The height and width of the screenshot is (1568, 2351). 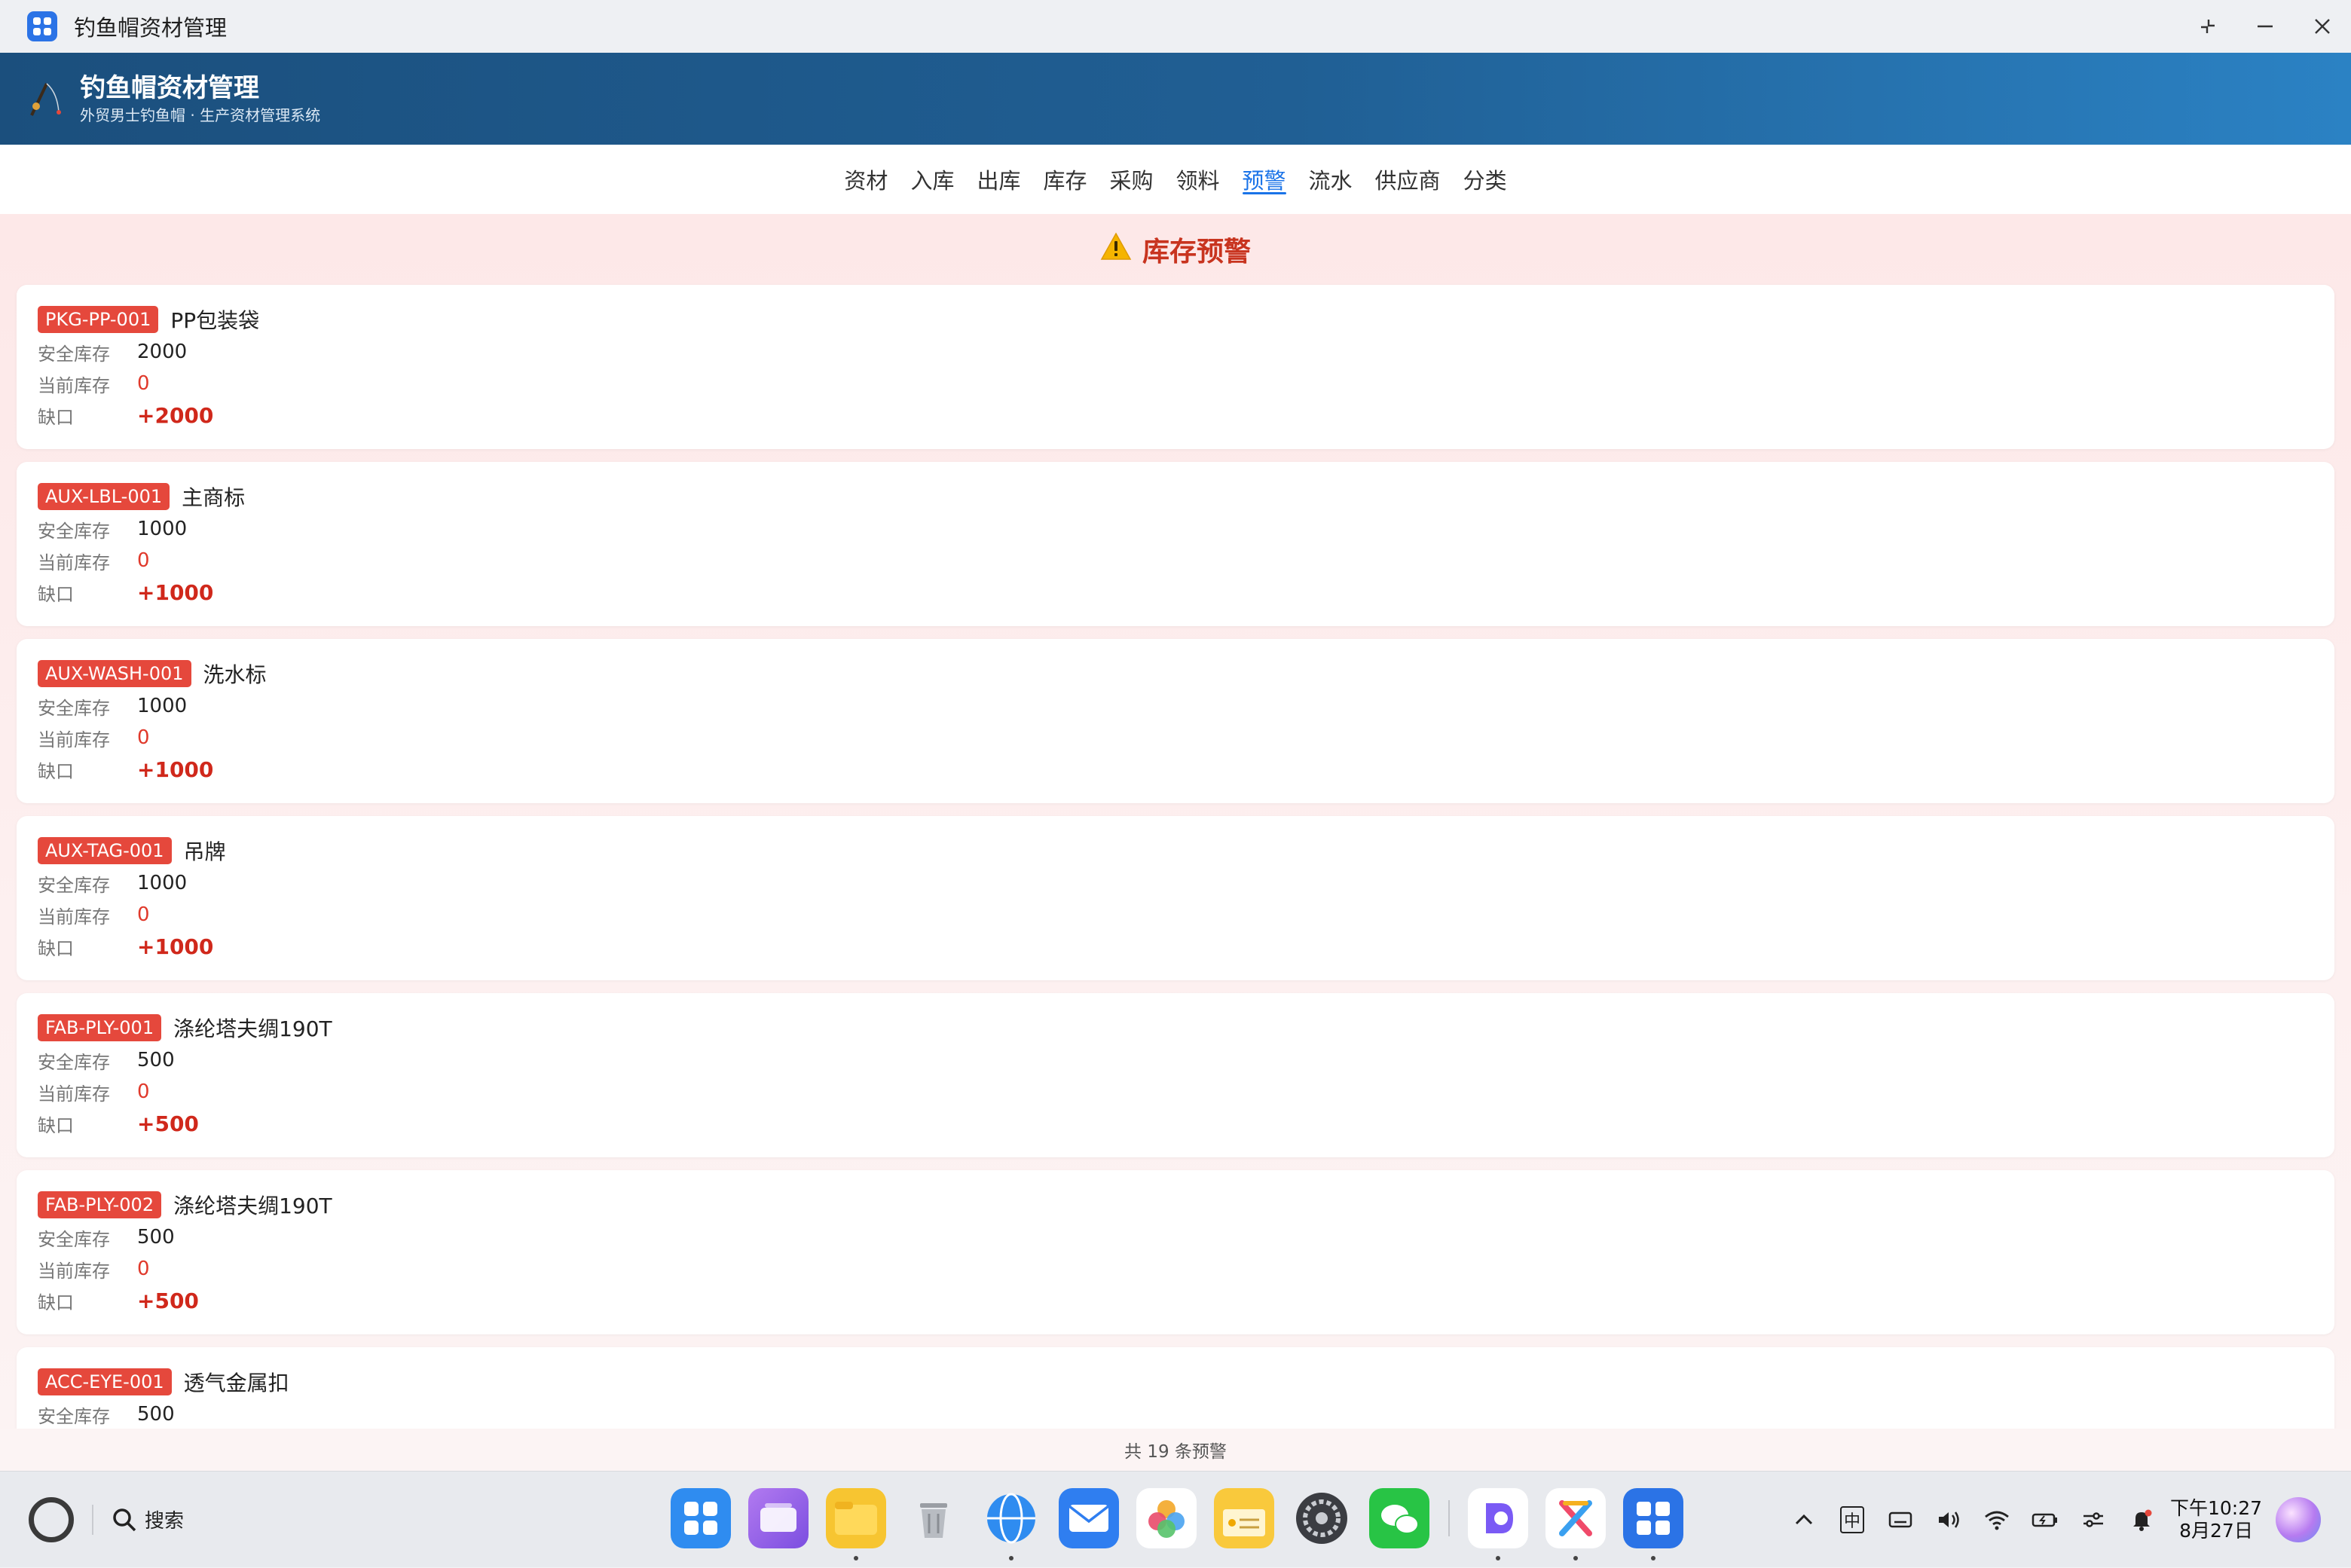 I want to click on bell-icon, so click(x=2142, y=1520).